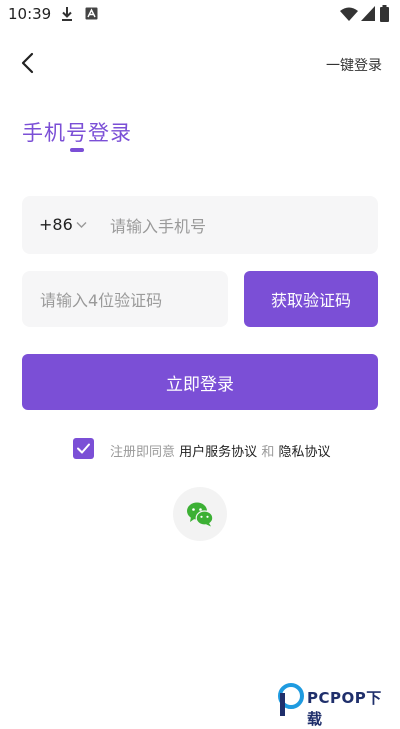 The image size is (400, 729). Describe the element at coordinates (304, 452) in the screenshot. I see `privacy-agreement-link: 隐私协议` at that location.